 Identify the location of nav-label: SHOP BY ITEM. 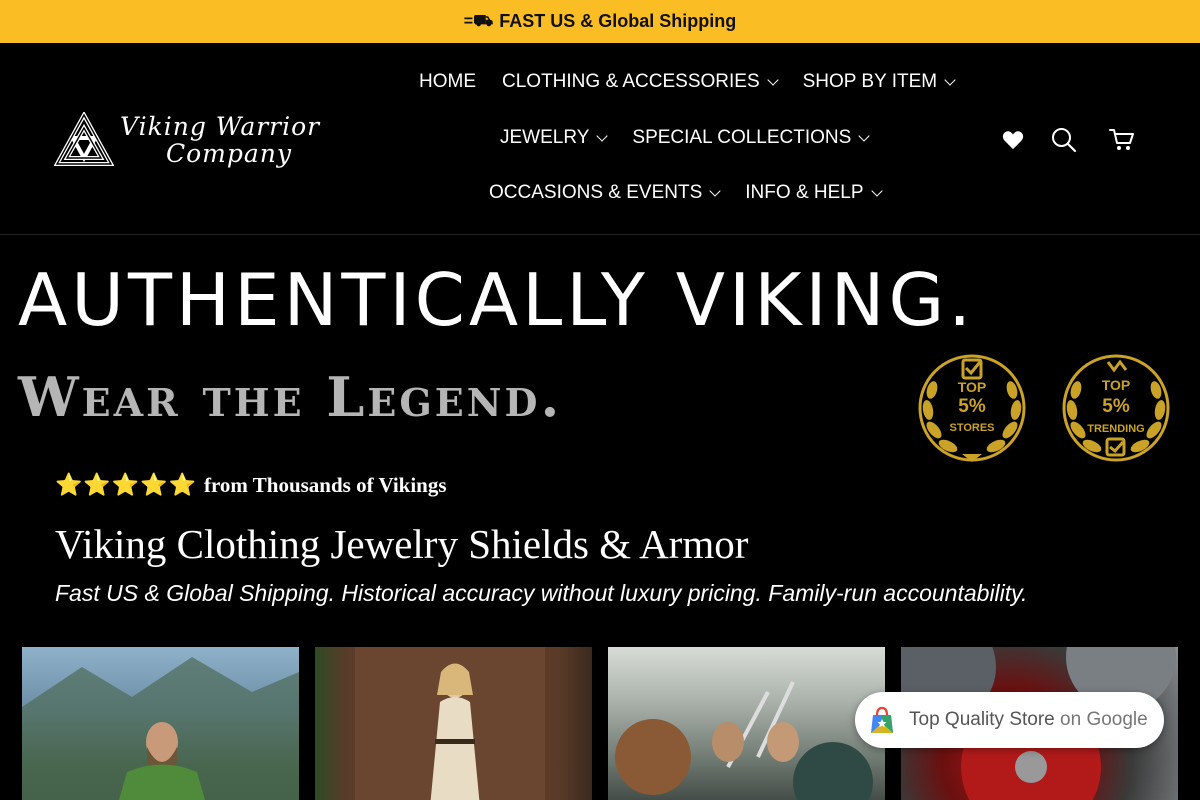
(870, 81).